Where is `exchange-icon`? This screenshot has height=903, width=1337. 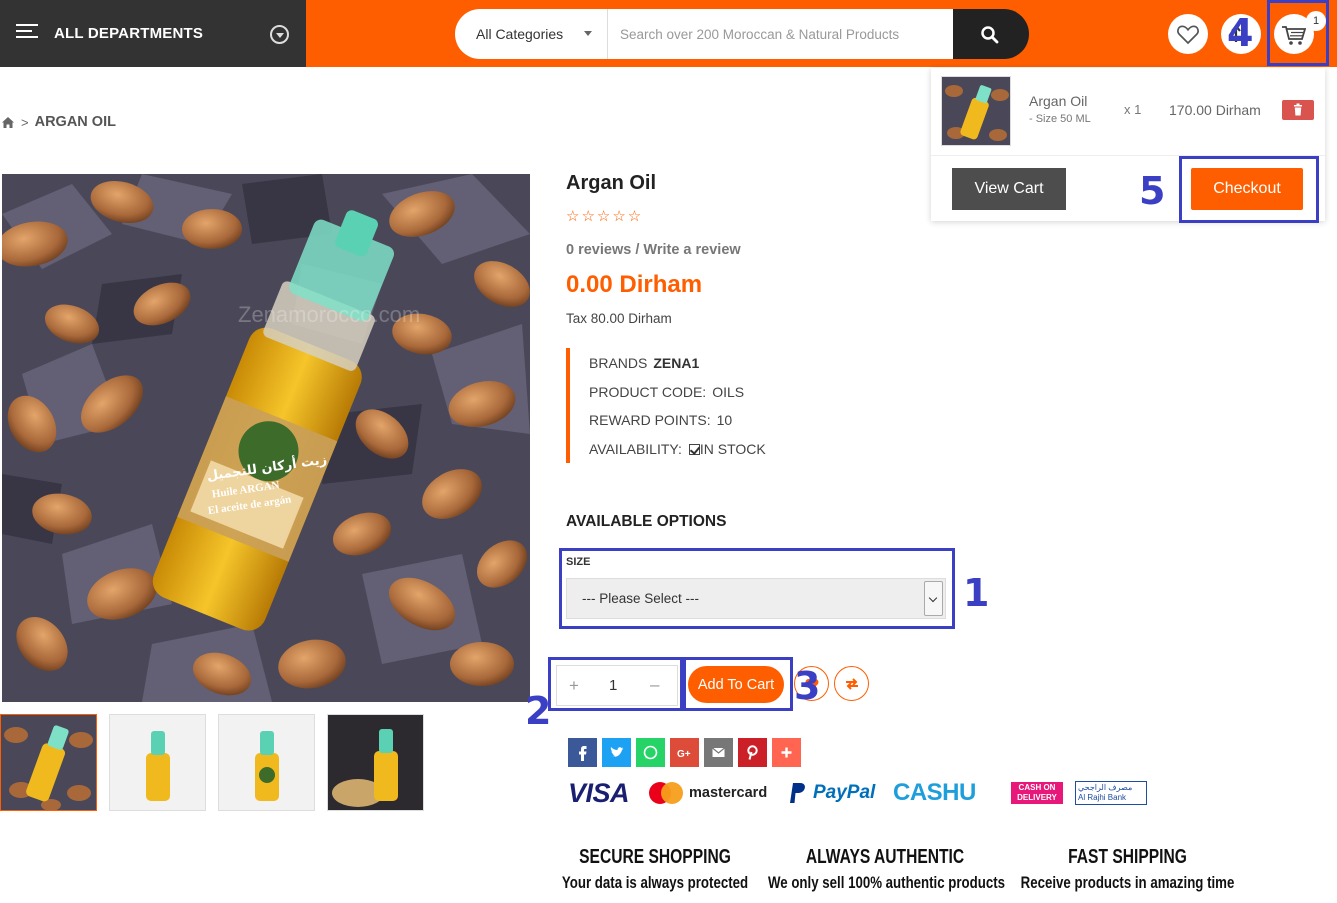
exchange-icon is located at coordinates (852, 684).